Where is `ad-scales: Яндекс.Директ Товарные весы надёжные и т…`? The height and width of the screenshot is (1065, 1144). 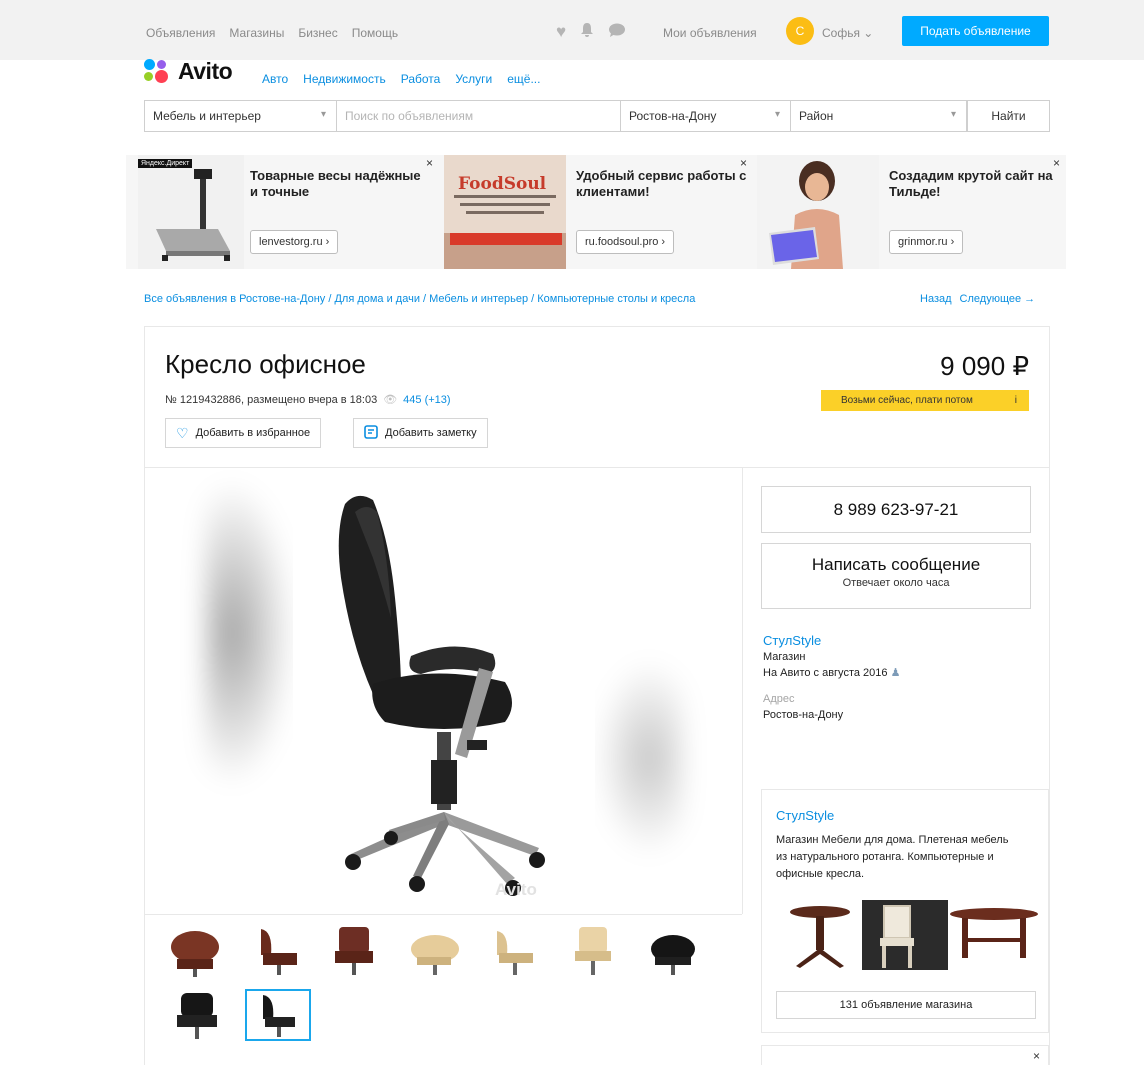
ad-scales: Яндекс.Директ Товарные весы надёжные и т… is located at coordinates (282, 212).